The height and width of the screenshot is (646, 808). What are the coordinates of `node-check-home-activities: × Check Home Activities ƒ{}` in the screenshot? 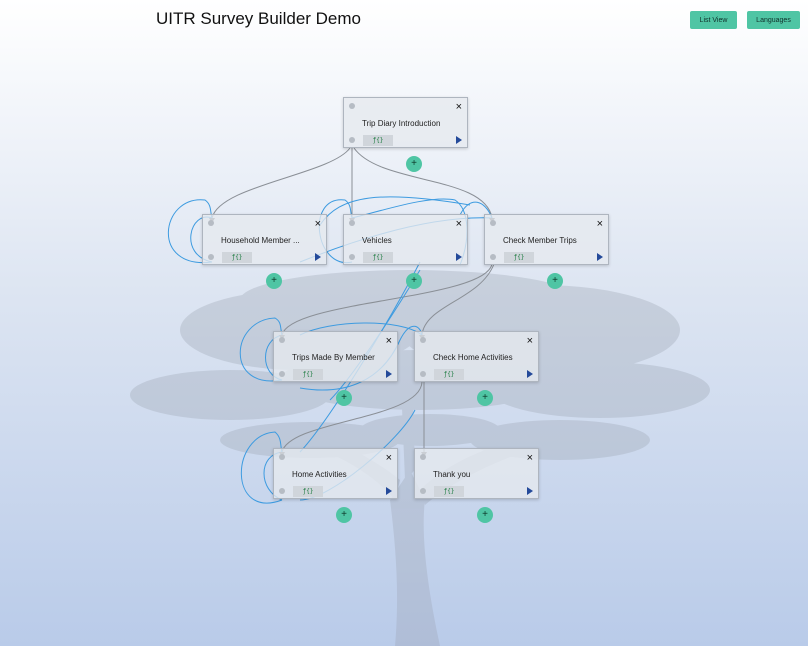 It's located at (476, 356).